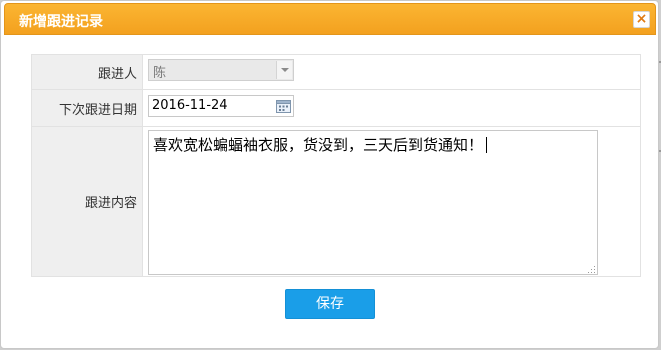  What do you see at coordinates (330, 304) in the screenshot?
I see `save-button: 保存` at bounding box center [330, 304].